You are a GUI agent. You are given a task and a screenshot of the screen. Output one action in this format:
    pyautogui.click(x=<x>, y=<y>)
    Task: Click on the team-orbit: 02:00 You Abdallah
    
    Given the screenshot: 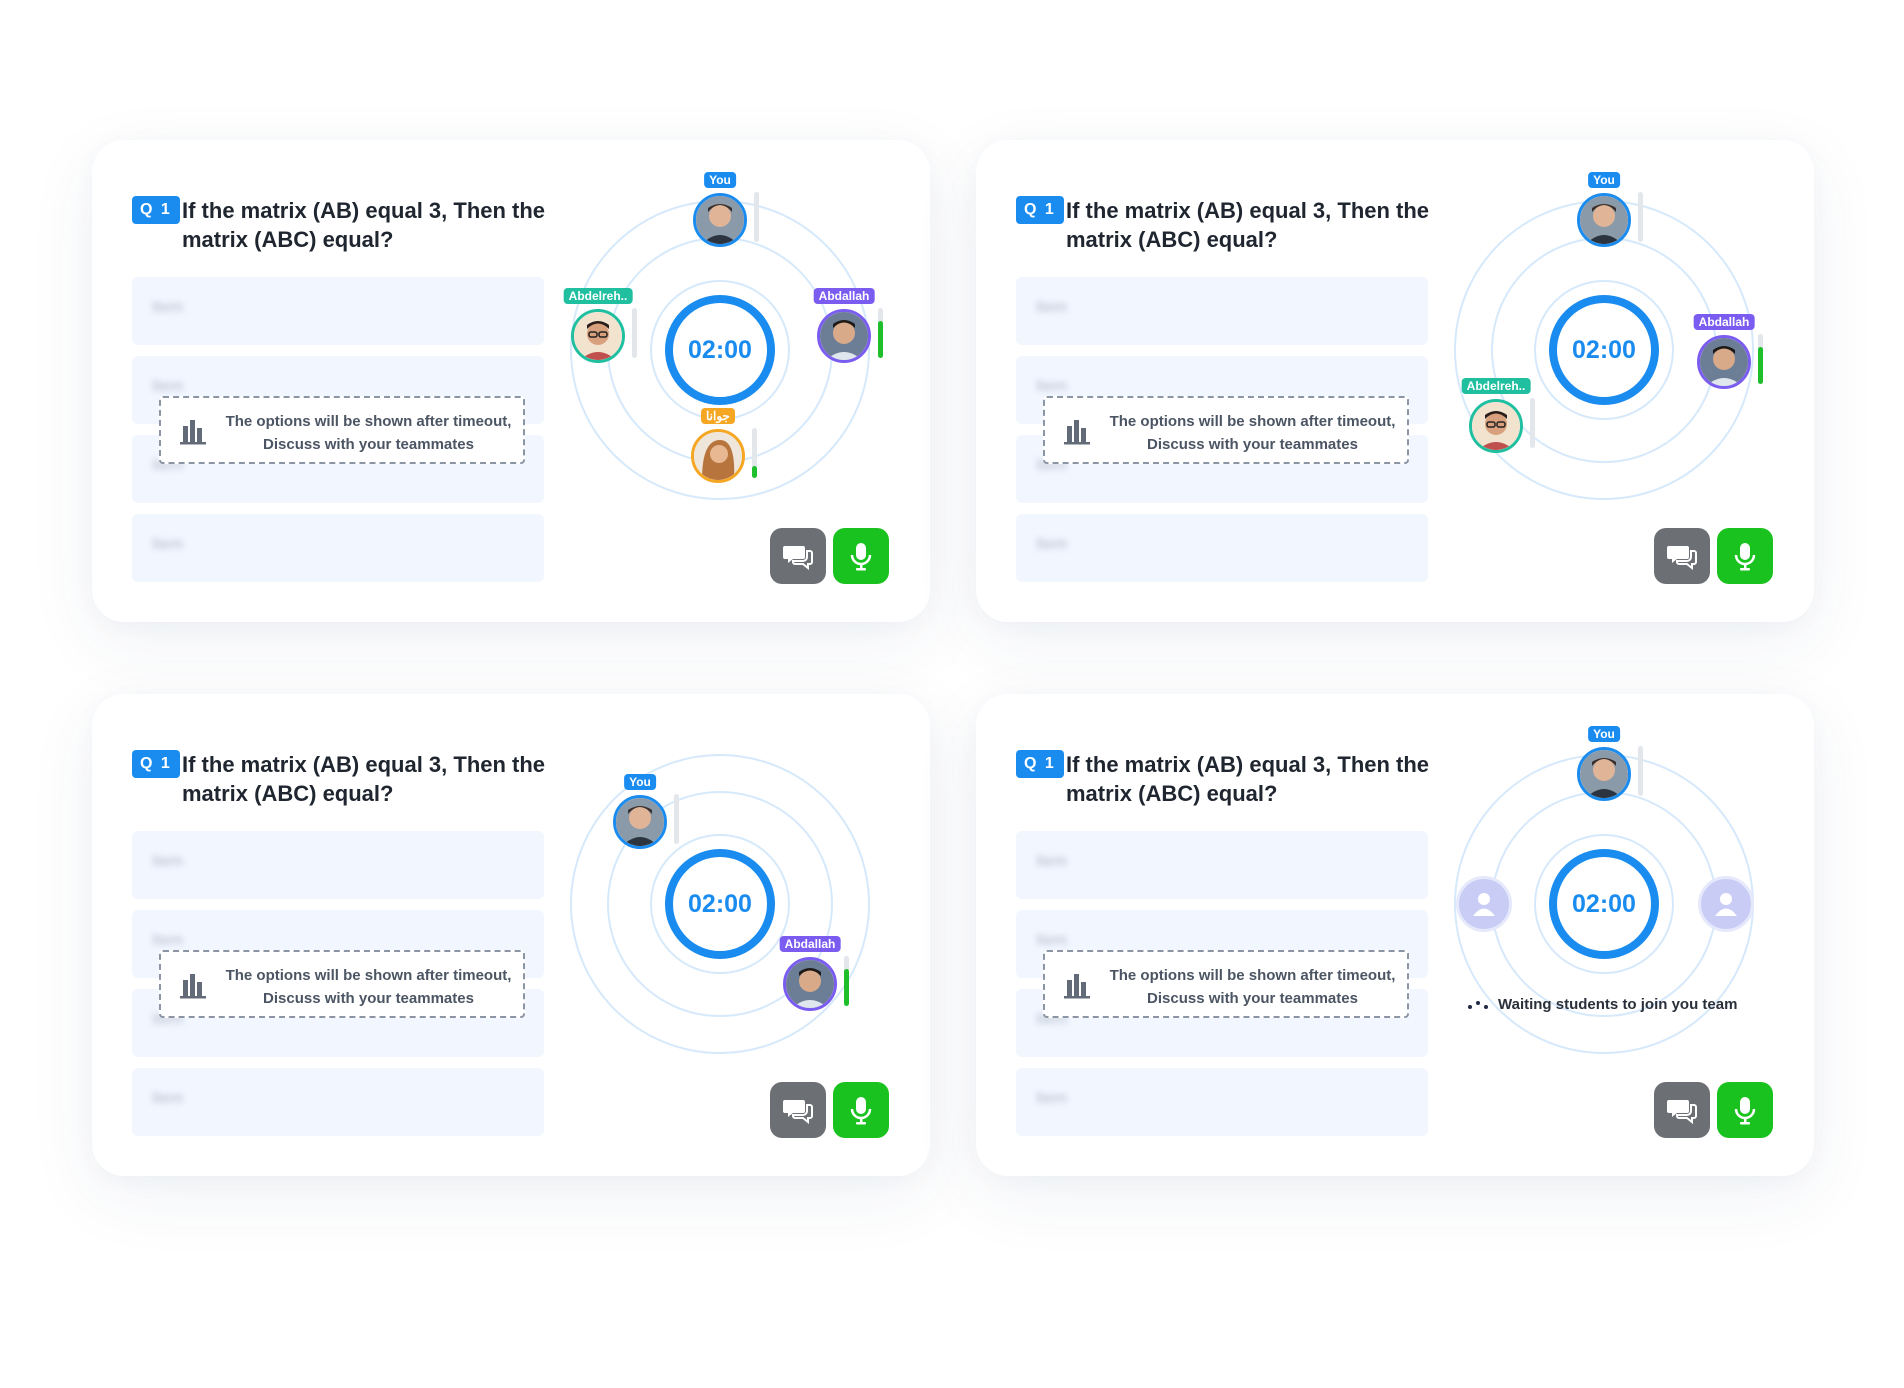 What is the action you would take?
    pyautogui.click(x=720, y=904)
    